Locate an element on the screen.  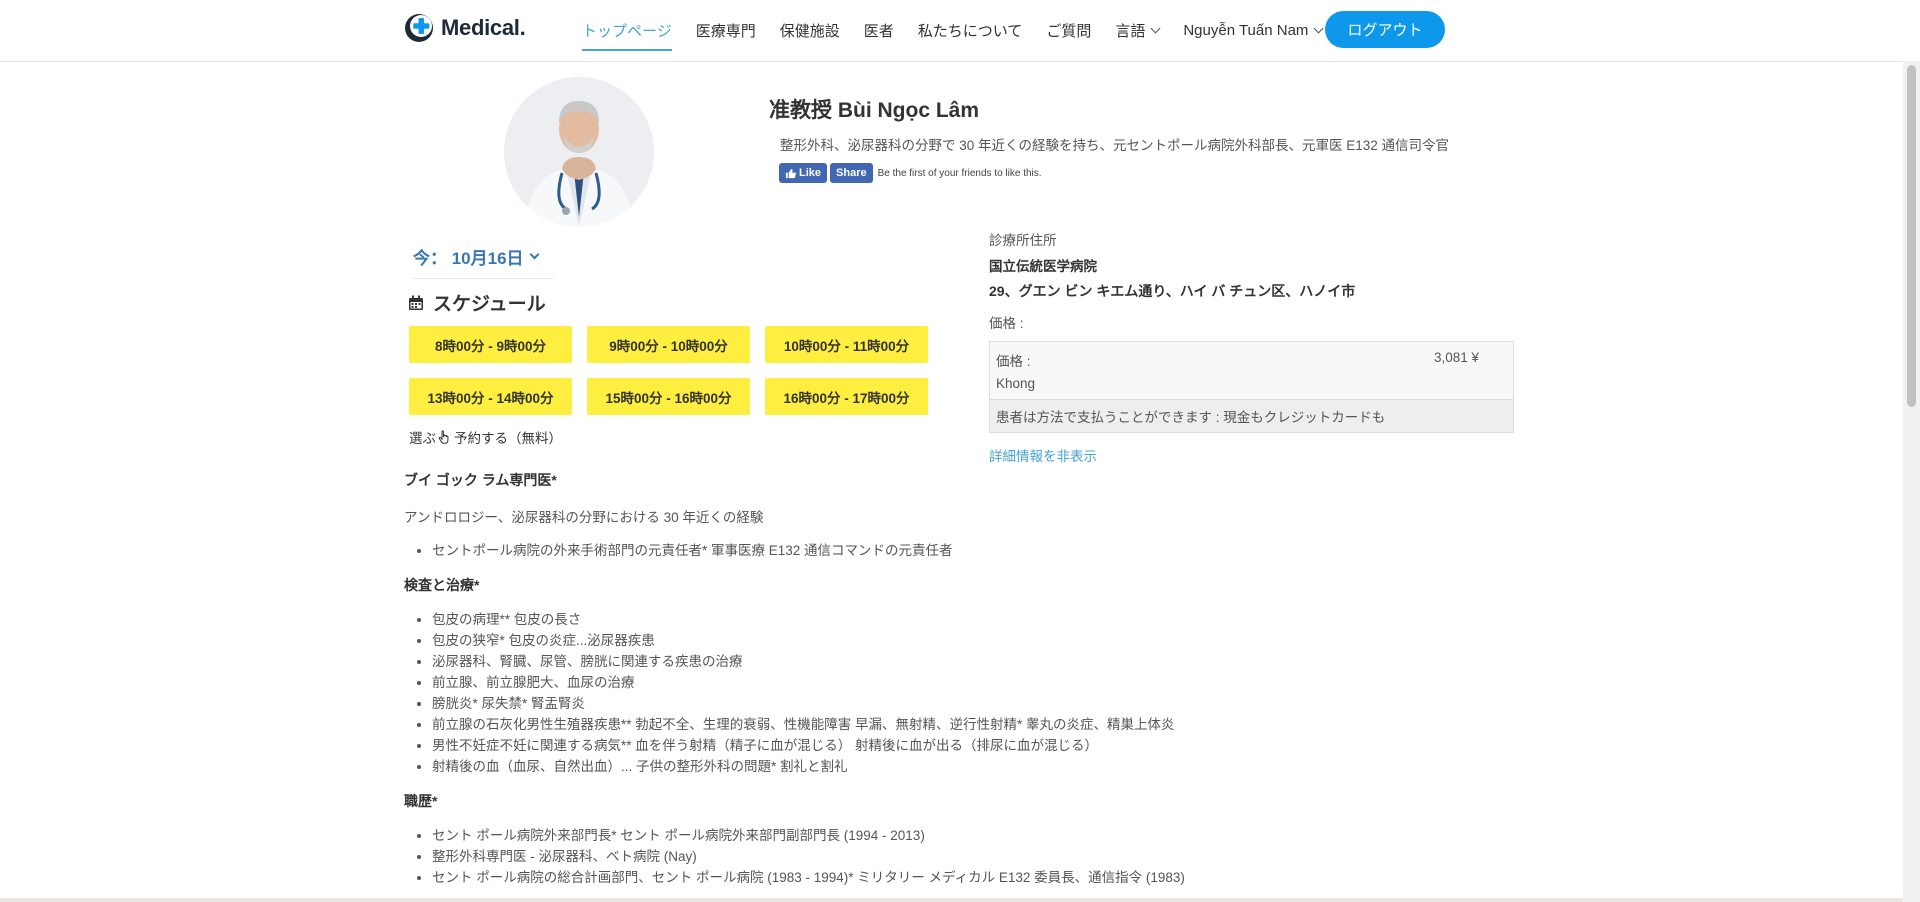
schedule-heading: スケジュール is located at coordinates (477, 302).